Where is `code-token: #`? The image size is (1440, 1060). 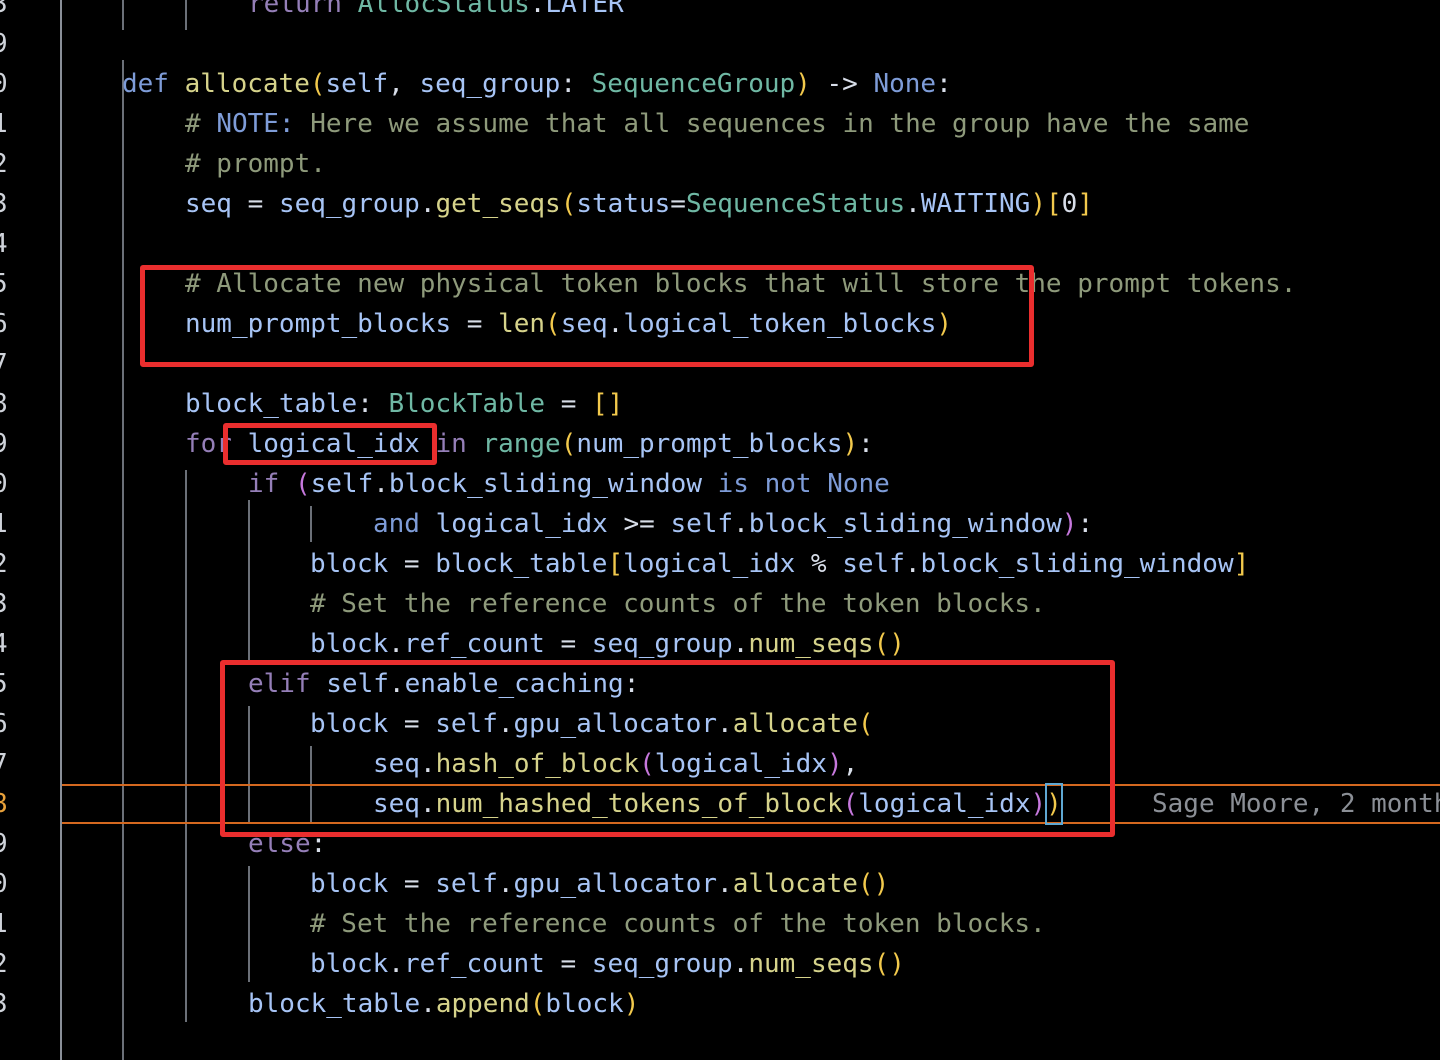 code-token: # is located at coordinates (201, 124).